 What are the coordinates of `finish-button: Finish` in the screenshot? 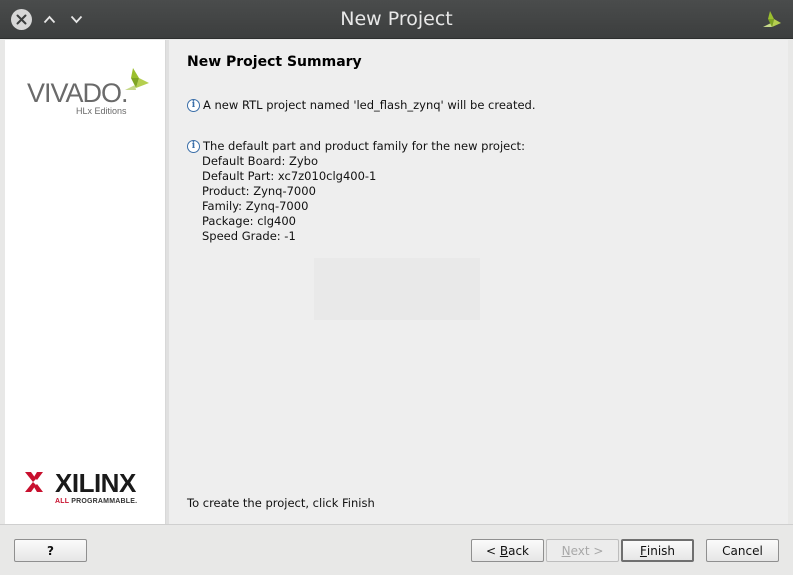 It's located at (657, 550).